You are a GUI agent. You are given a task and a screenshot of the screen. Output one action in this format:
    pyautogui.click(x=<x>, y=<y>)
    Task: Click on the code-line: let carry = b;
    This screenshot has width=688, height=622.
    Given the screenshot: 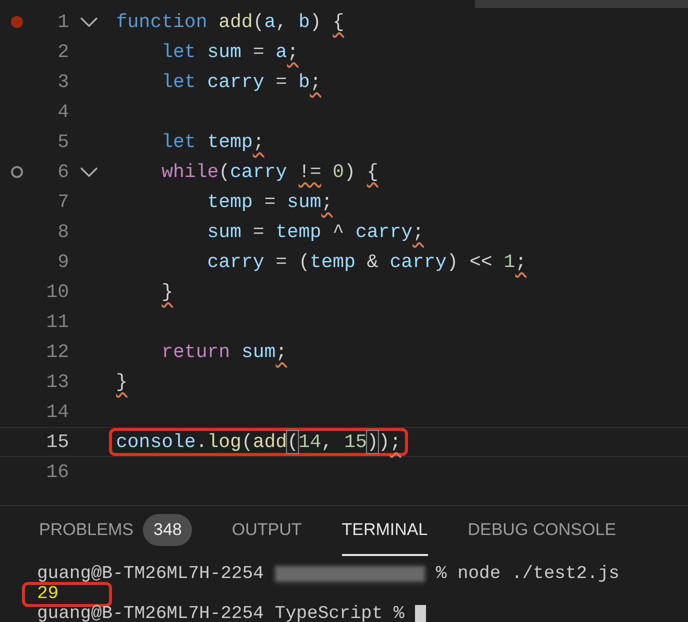 What is the action you would take?
    pyautogui.click(x=241, y=82)
    